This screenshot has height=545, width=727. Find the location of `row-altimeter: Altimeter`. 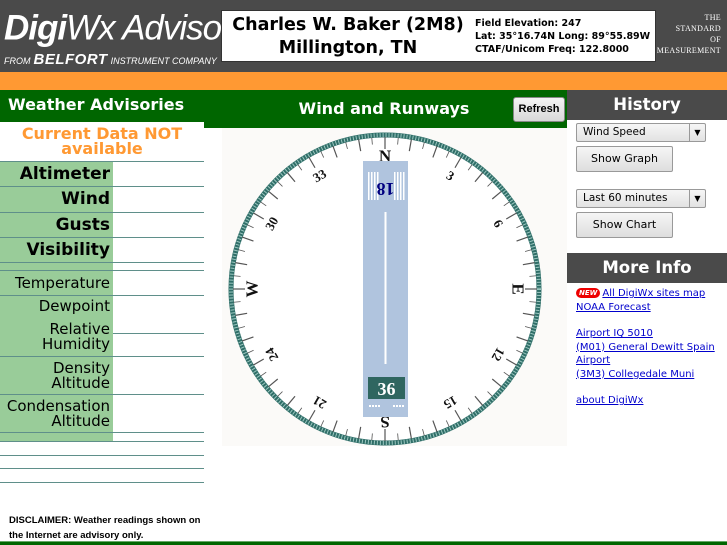

row-altimeter: Altimeter is located at coordinates (102, 173).